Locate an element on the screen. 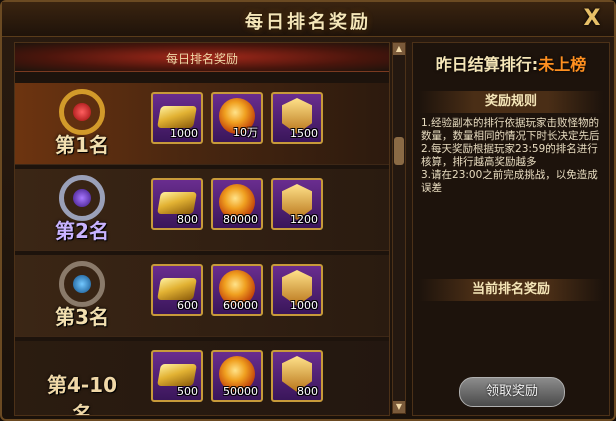 The width and height of the screenshot is (616, 421). rank-3-badge: 第3名 is located at coordinates (82, 296).